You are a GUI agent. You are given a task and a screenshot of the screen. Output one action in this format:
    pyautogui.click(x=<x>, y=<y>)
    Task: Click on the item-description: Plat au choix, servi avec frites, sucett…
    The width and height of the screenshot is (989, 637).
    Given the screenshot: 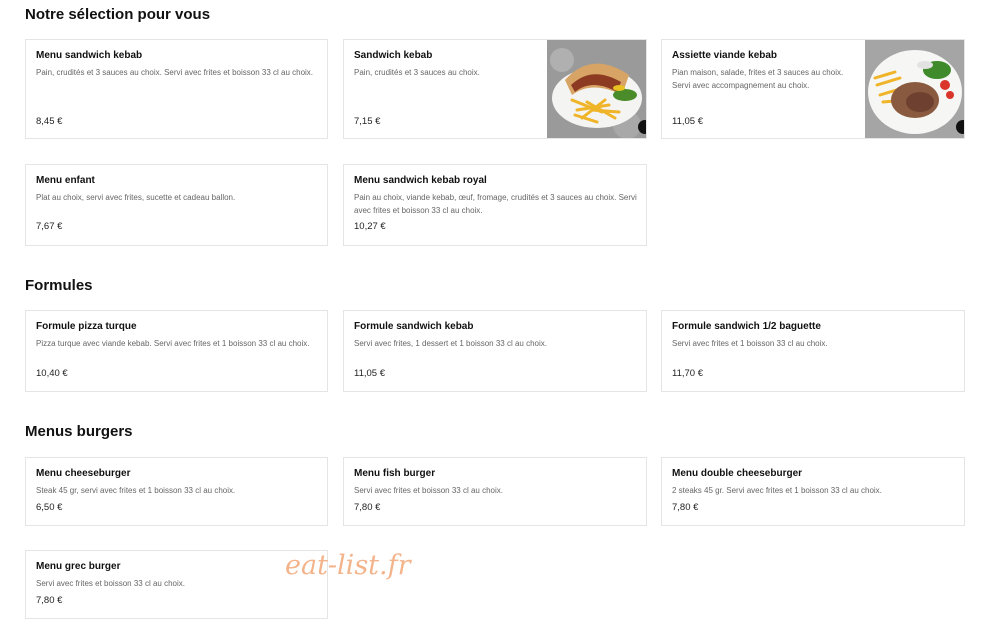 What is the action you would take?
    pyautogui.click(x=136, y=197)
    